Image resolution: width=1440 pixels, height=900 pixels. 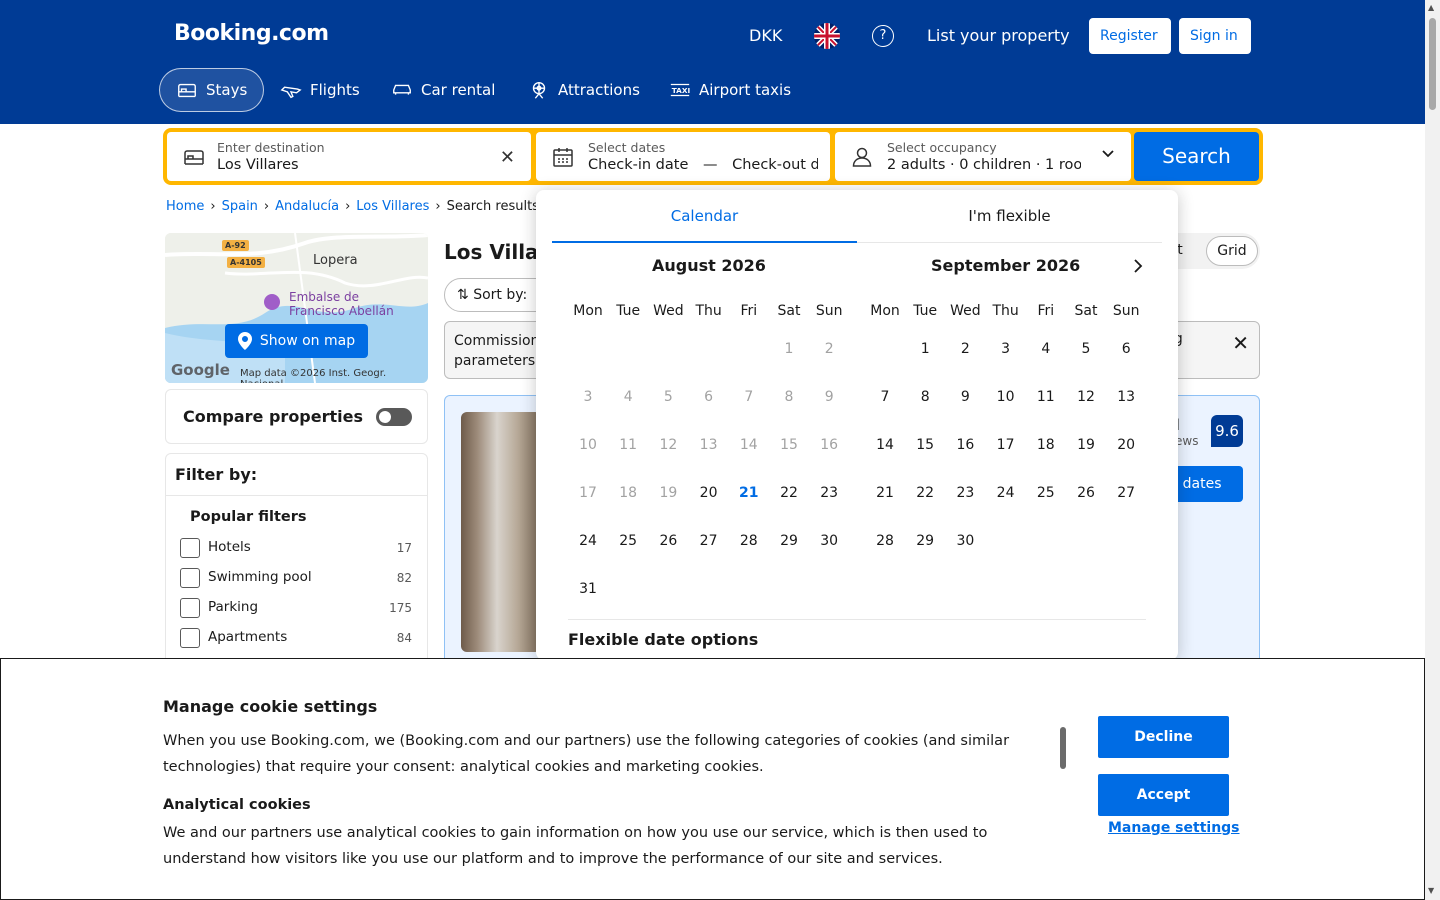 What do you see at coordinates (1046, 349) in the screenshot?
I see `calendar-day: 4` at bounding box center [1046, 349].